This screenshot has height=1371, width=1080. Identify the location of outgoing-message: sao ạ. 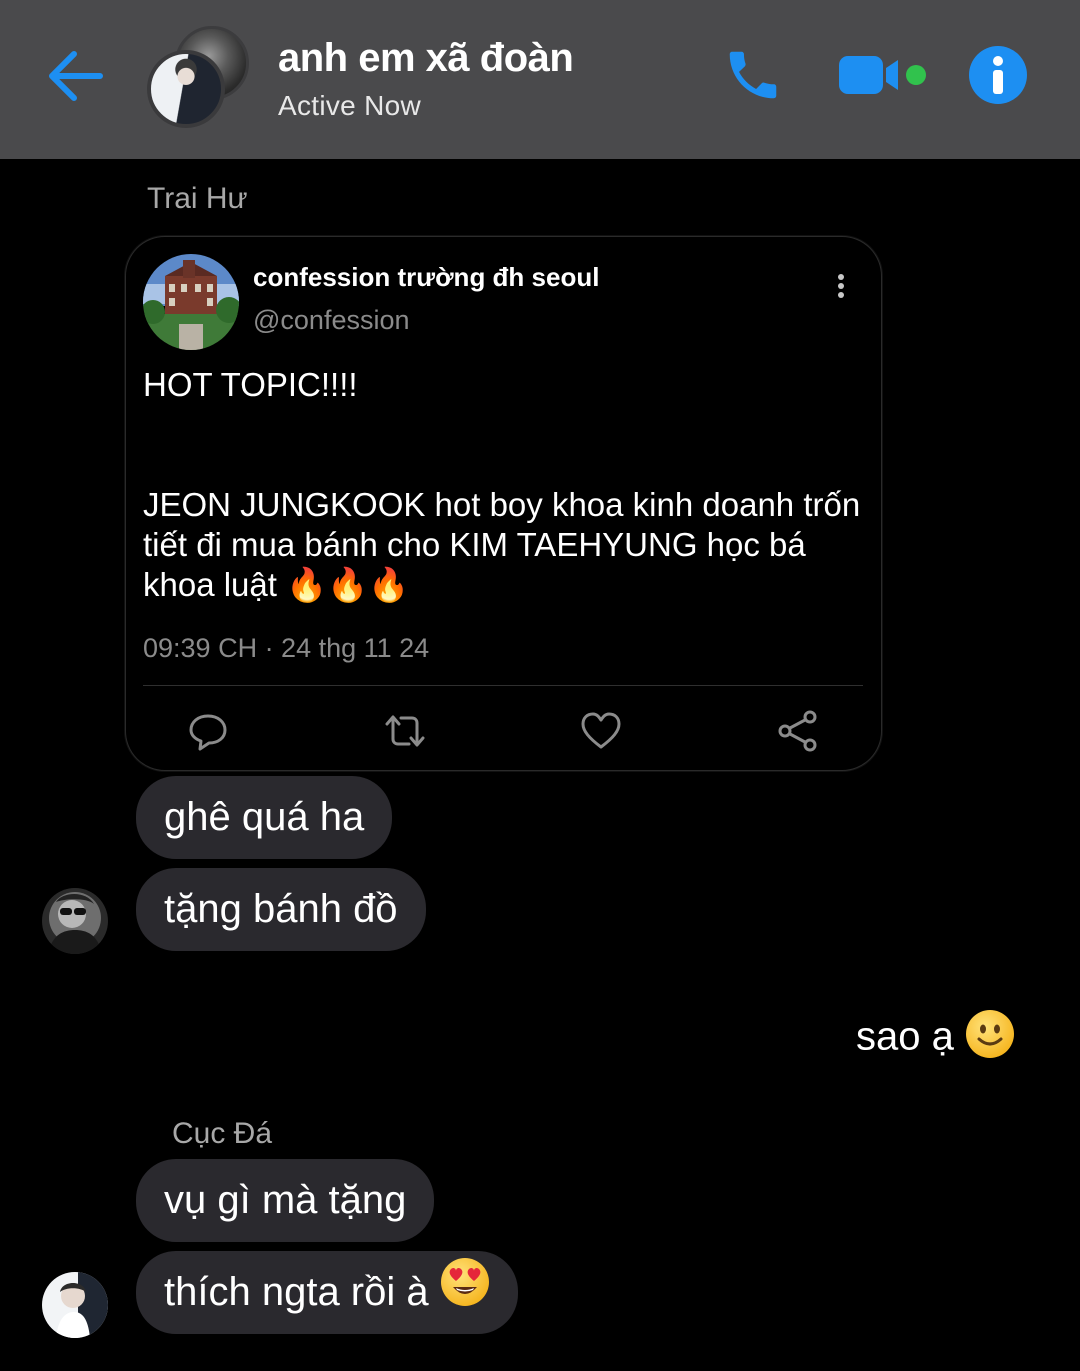
(935, 1039).